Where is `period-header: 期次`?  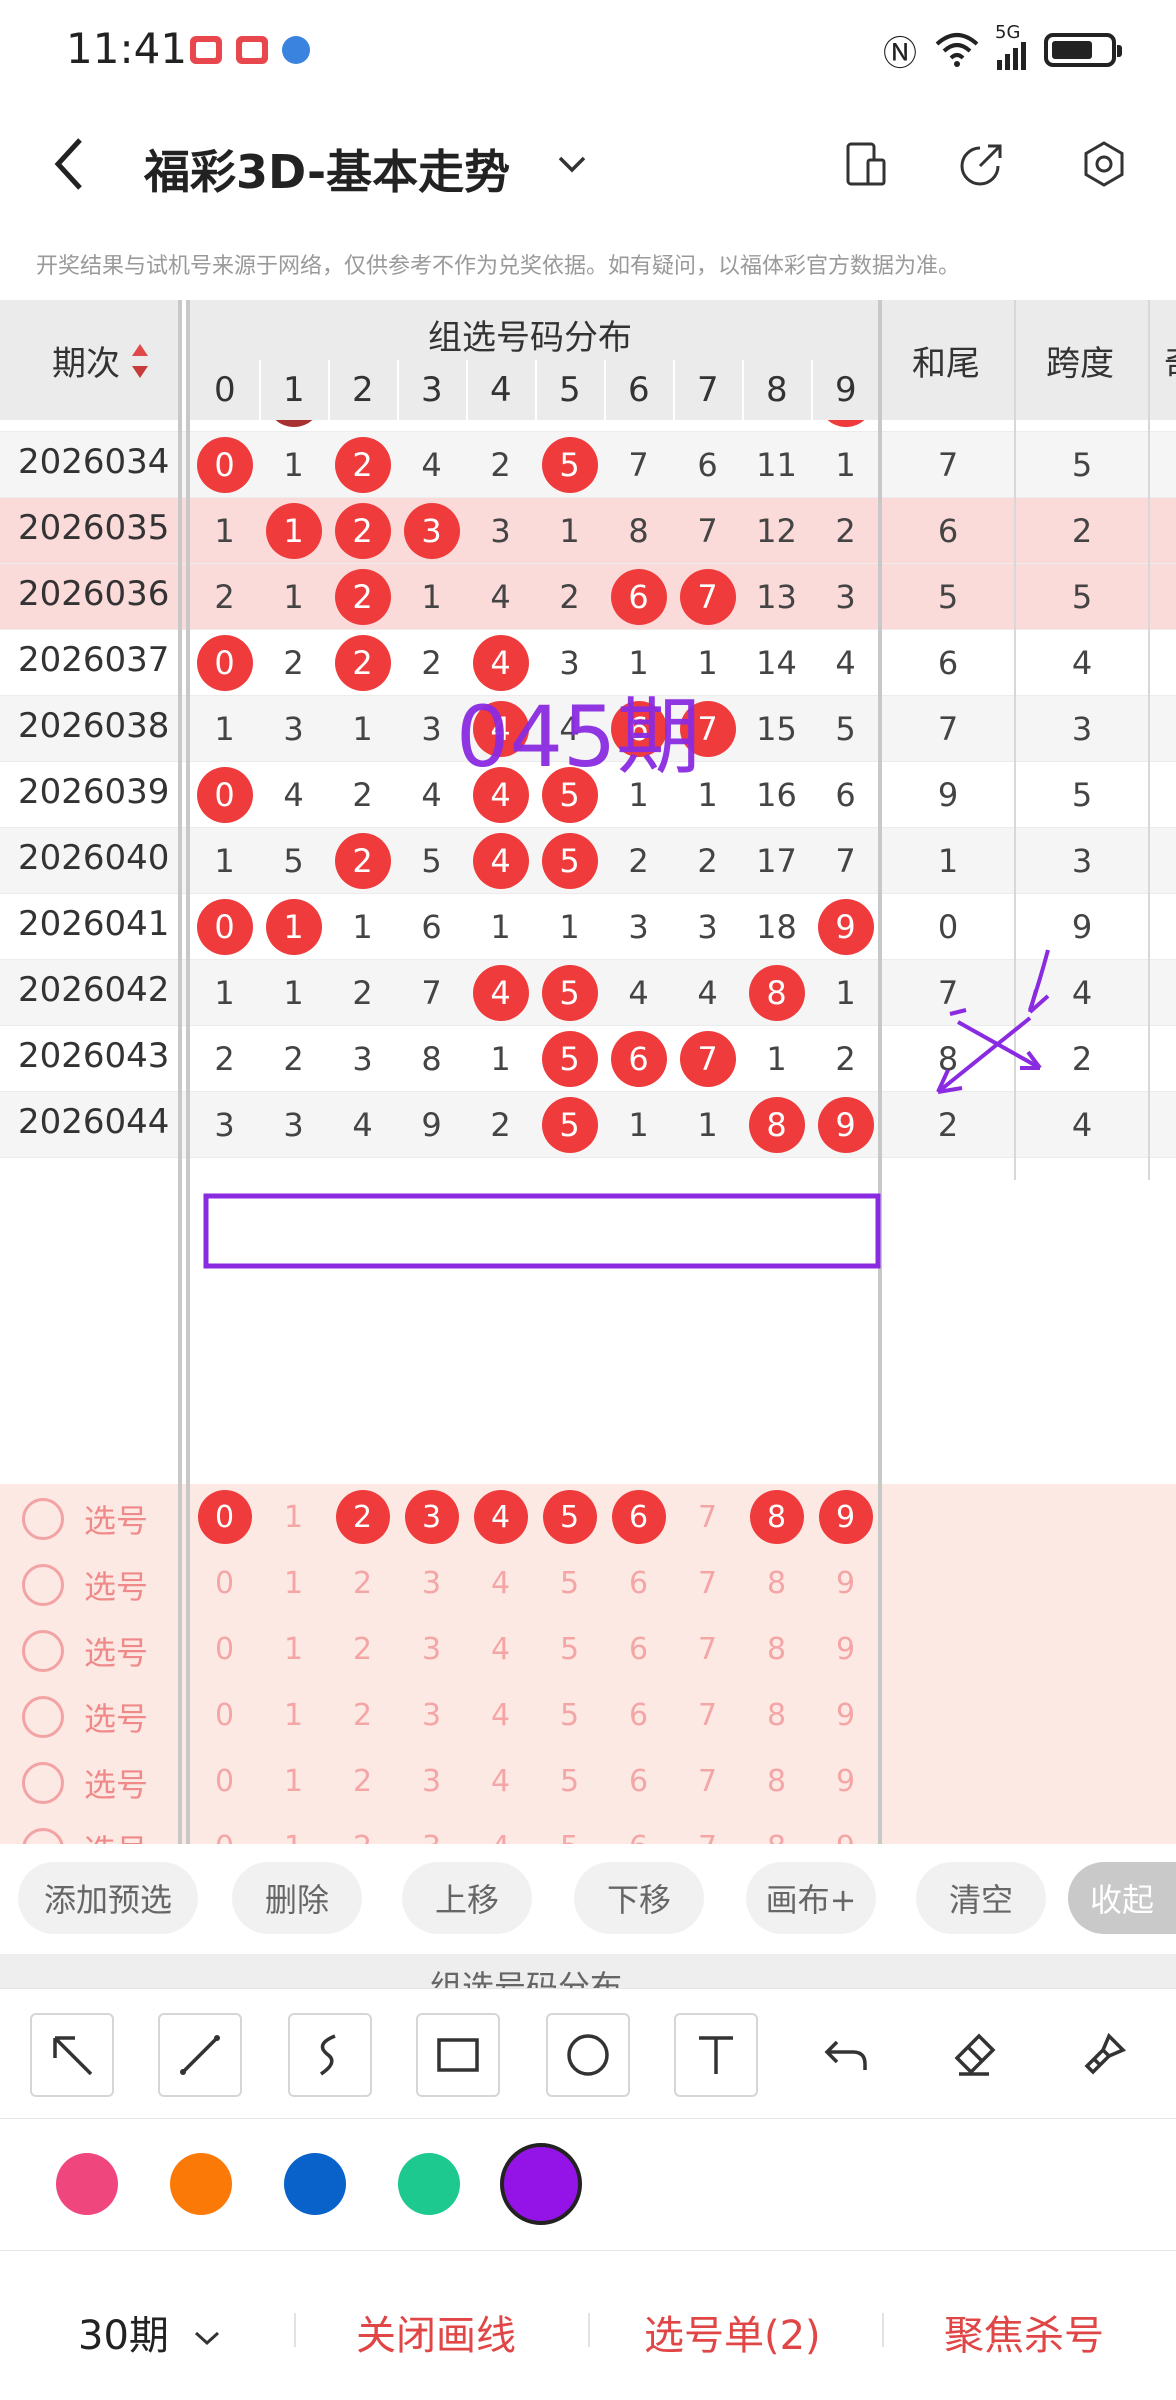
period-header: 期次 is located at coordinates (89, 360).